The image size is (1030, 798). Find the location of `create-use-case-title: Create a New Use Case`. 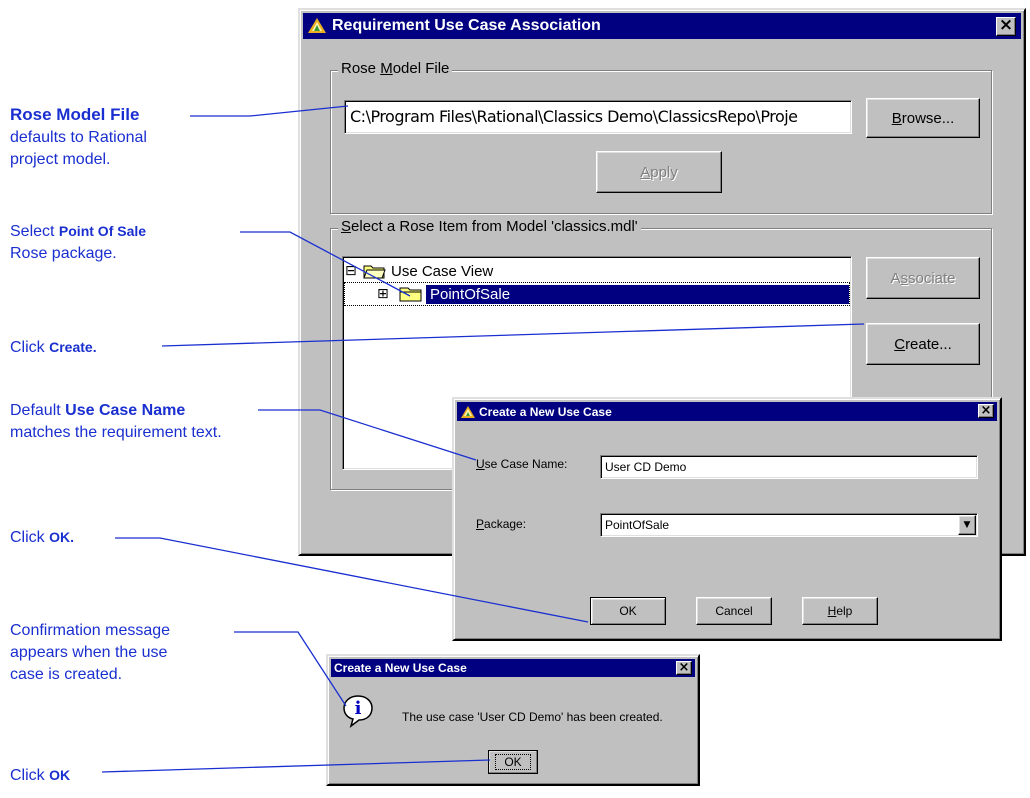

create-use-case-title: Create a New Use Case is located at coordinates (545, 411).